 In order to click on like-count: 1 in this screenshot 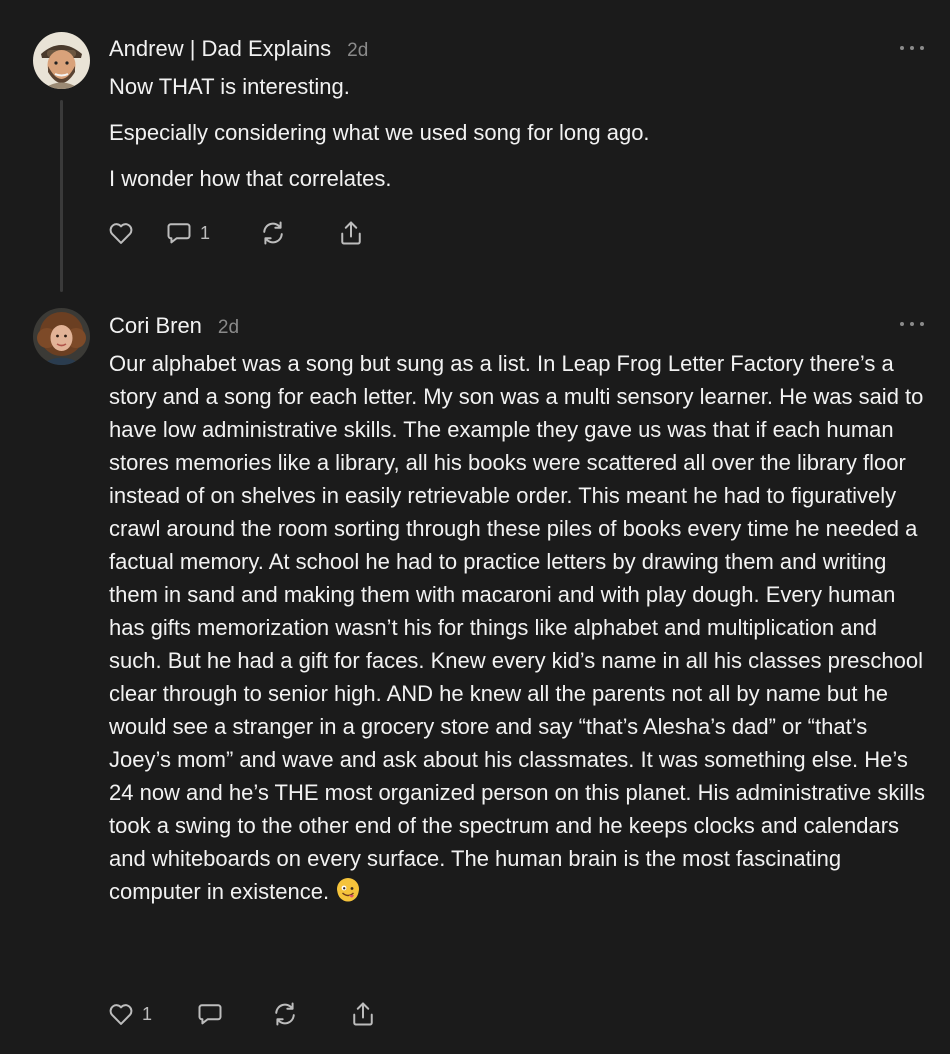, I will do `click(147, 1013)`.